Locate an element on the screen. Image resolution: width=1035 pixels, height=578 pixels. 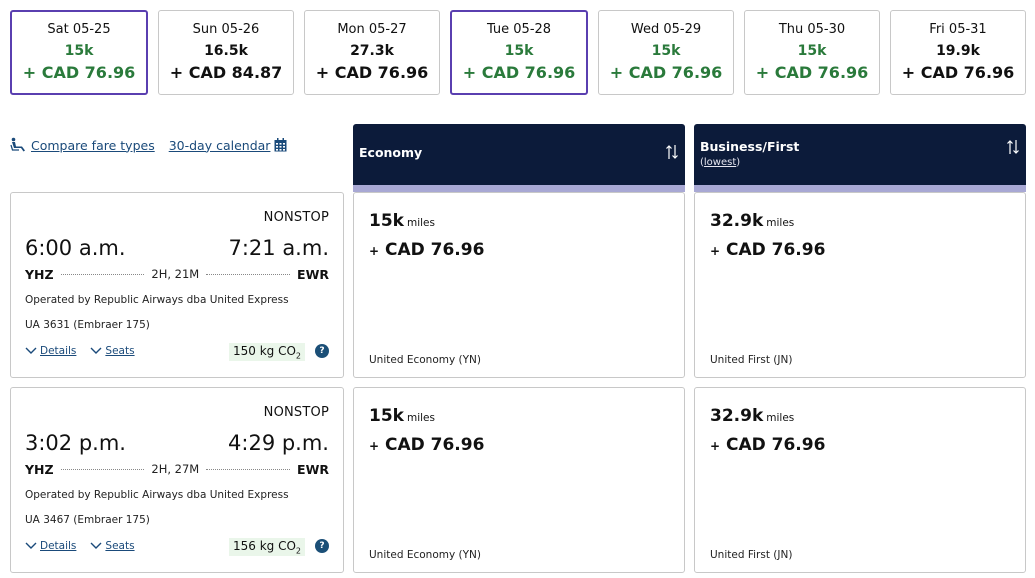
date-label: Mon 05-27 is located at coordinates (372, 29).